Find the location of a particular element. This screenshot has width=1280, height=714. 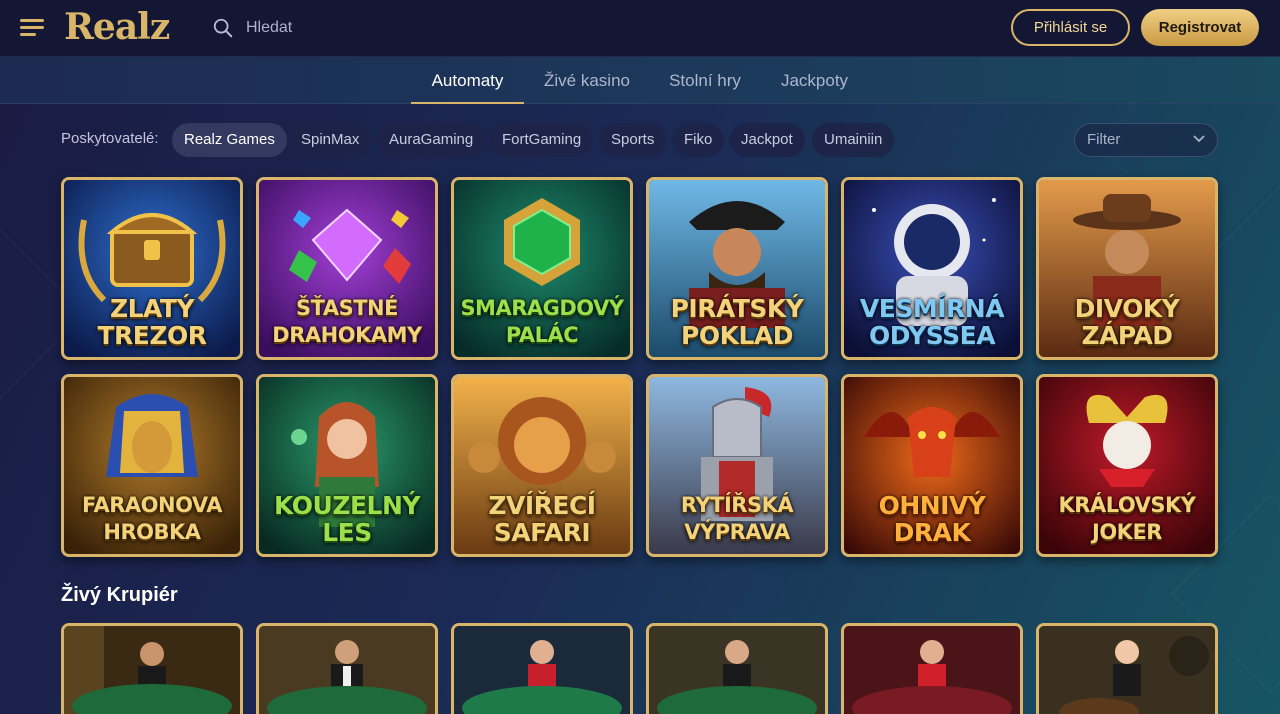

tab-stolni-hry: Stolní hry is located at coordinates (705, 80).